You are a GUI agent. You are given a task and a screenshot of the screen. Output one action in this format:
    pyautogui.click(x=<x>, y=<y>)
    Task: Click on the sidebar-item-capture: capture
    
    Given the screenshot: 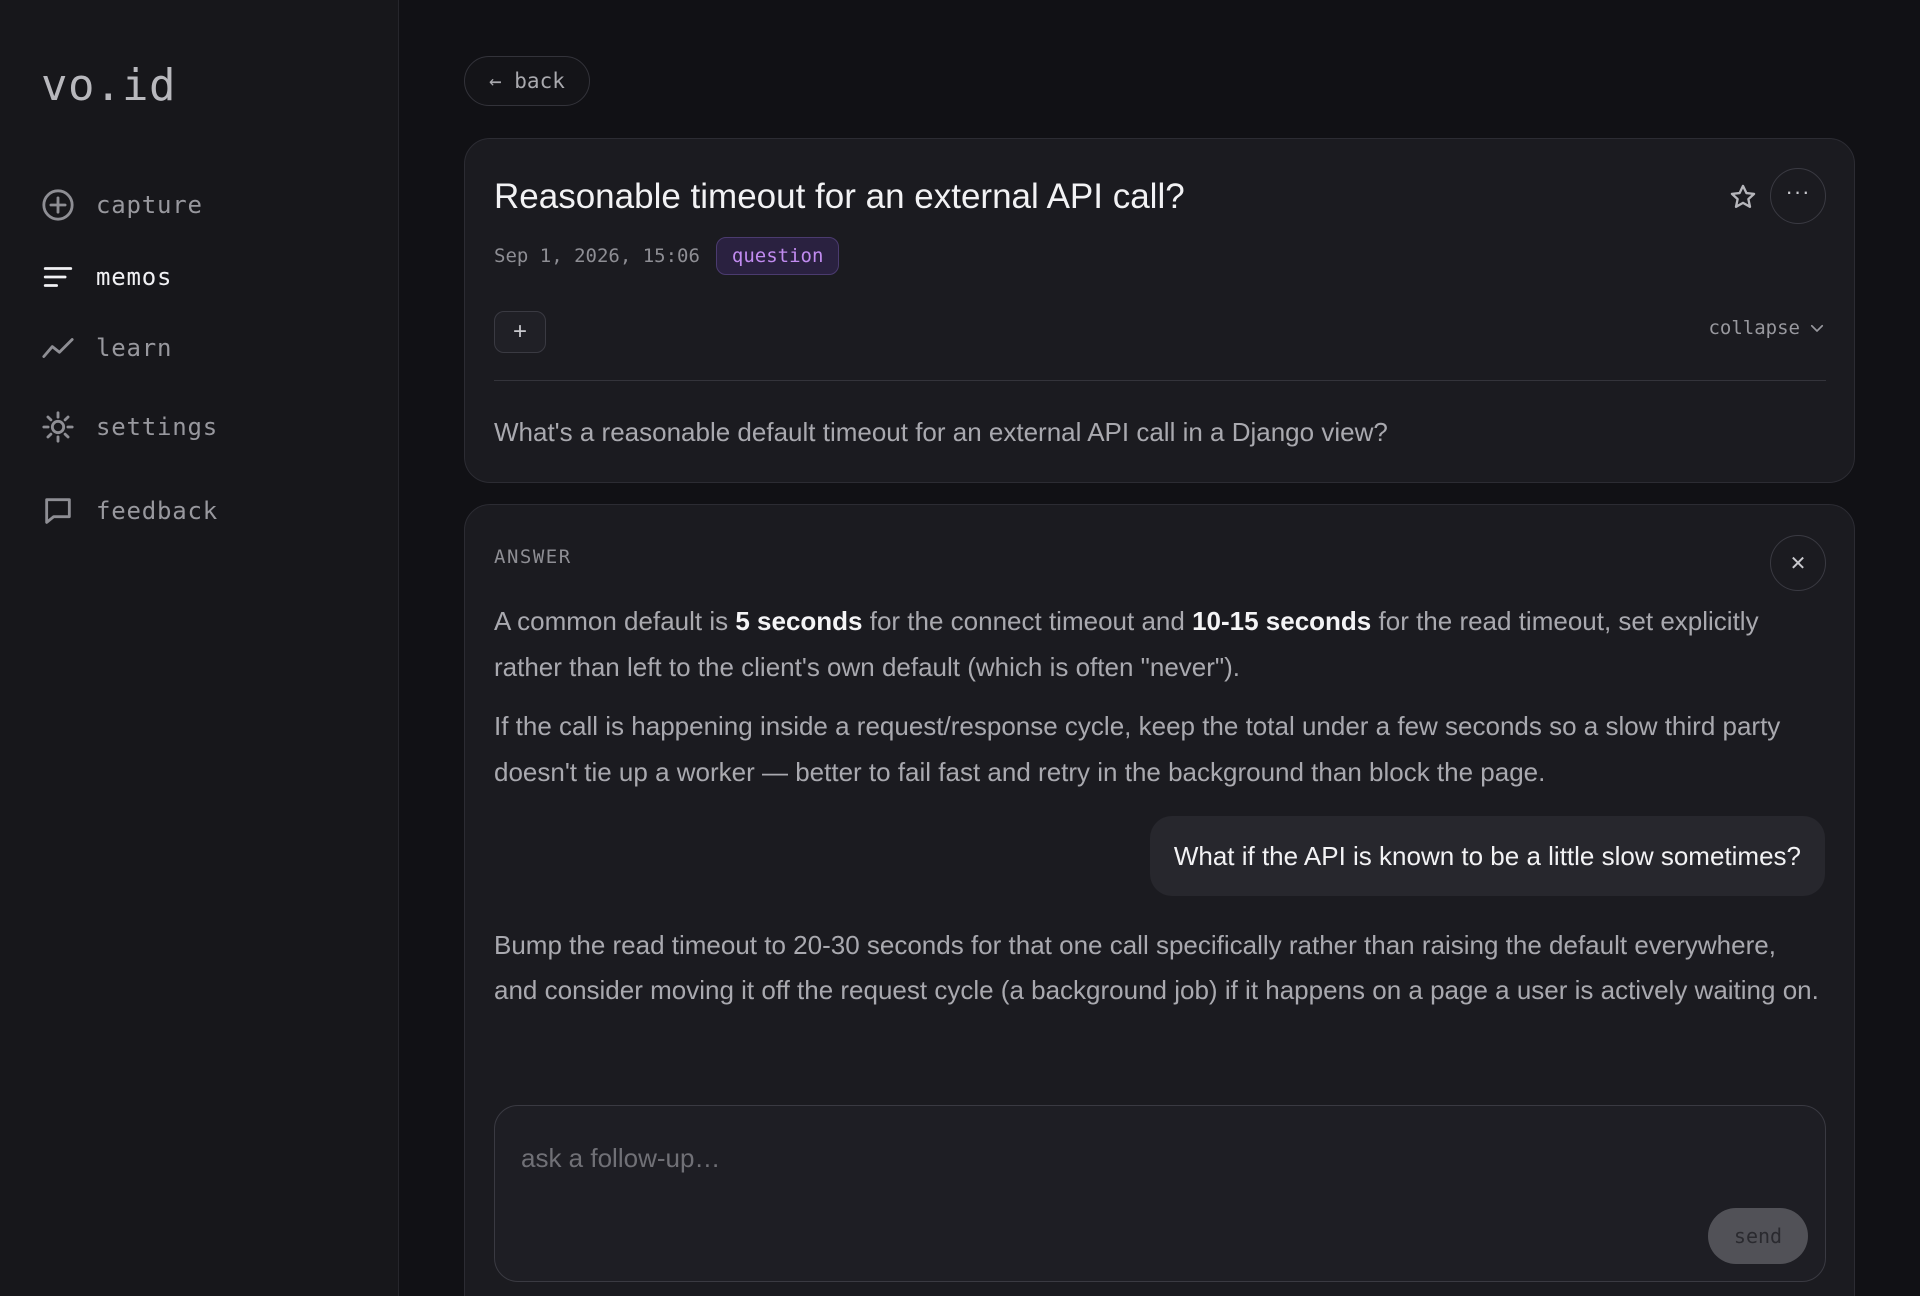 What is the action you would take?
    pyautogui.click(x=121, y=205)
    